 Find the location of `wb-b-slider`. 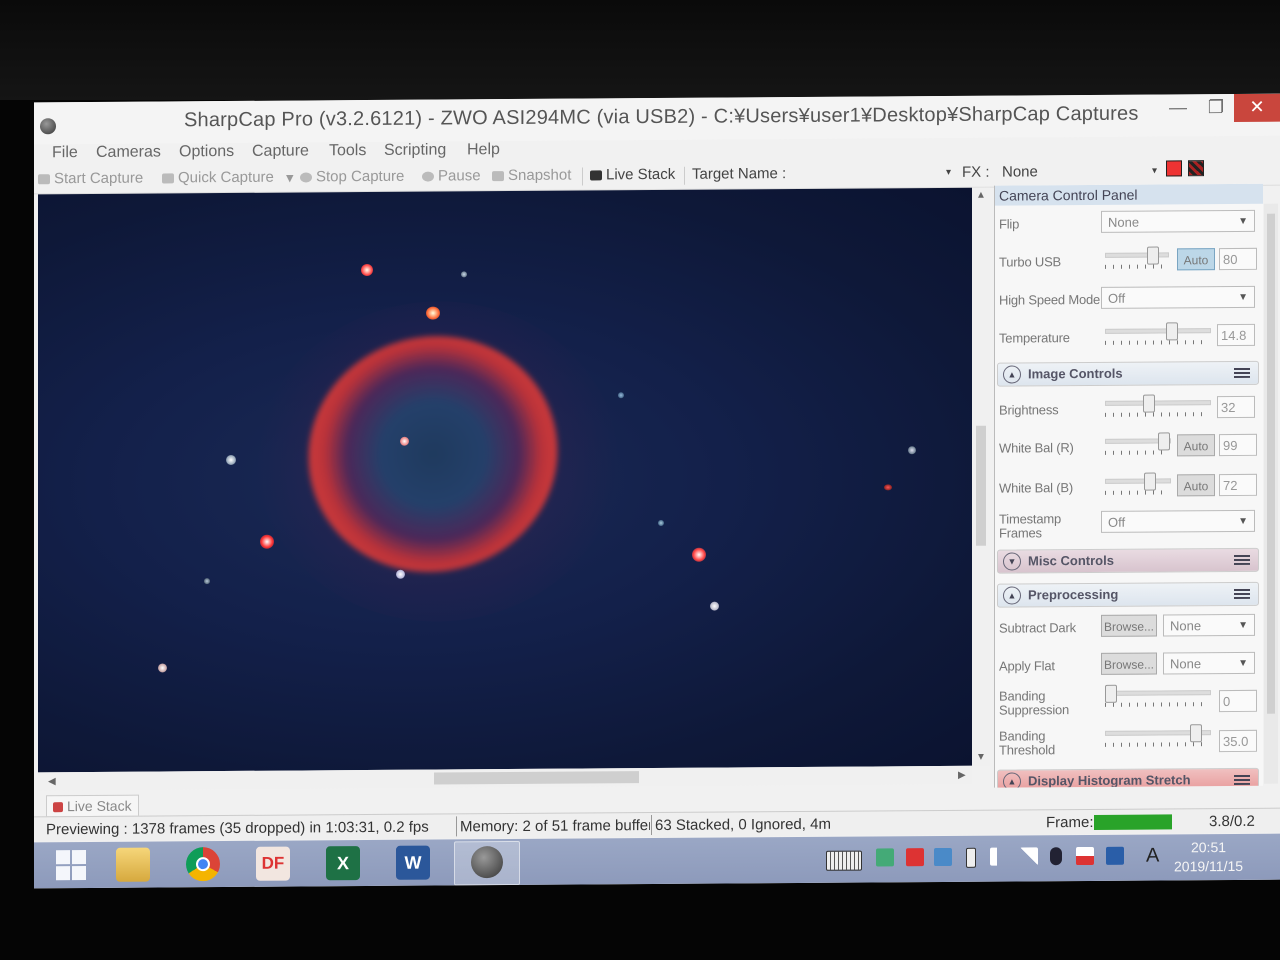

wb-b-slider is located at coordinates (1138, 483).